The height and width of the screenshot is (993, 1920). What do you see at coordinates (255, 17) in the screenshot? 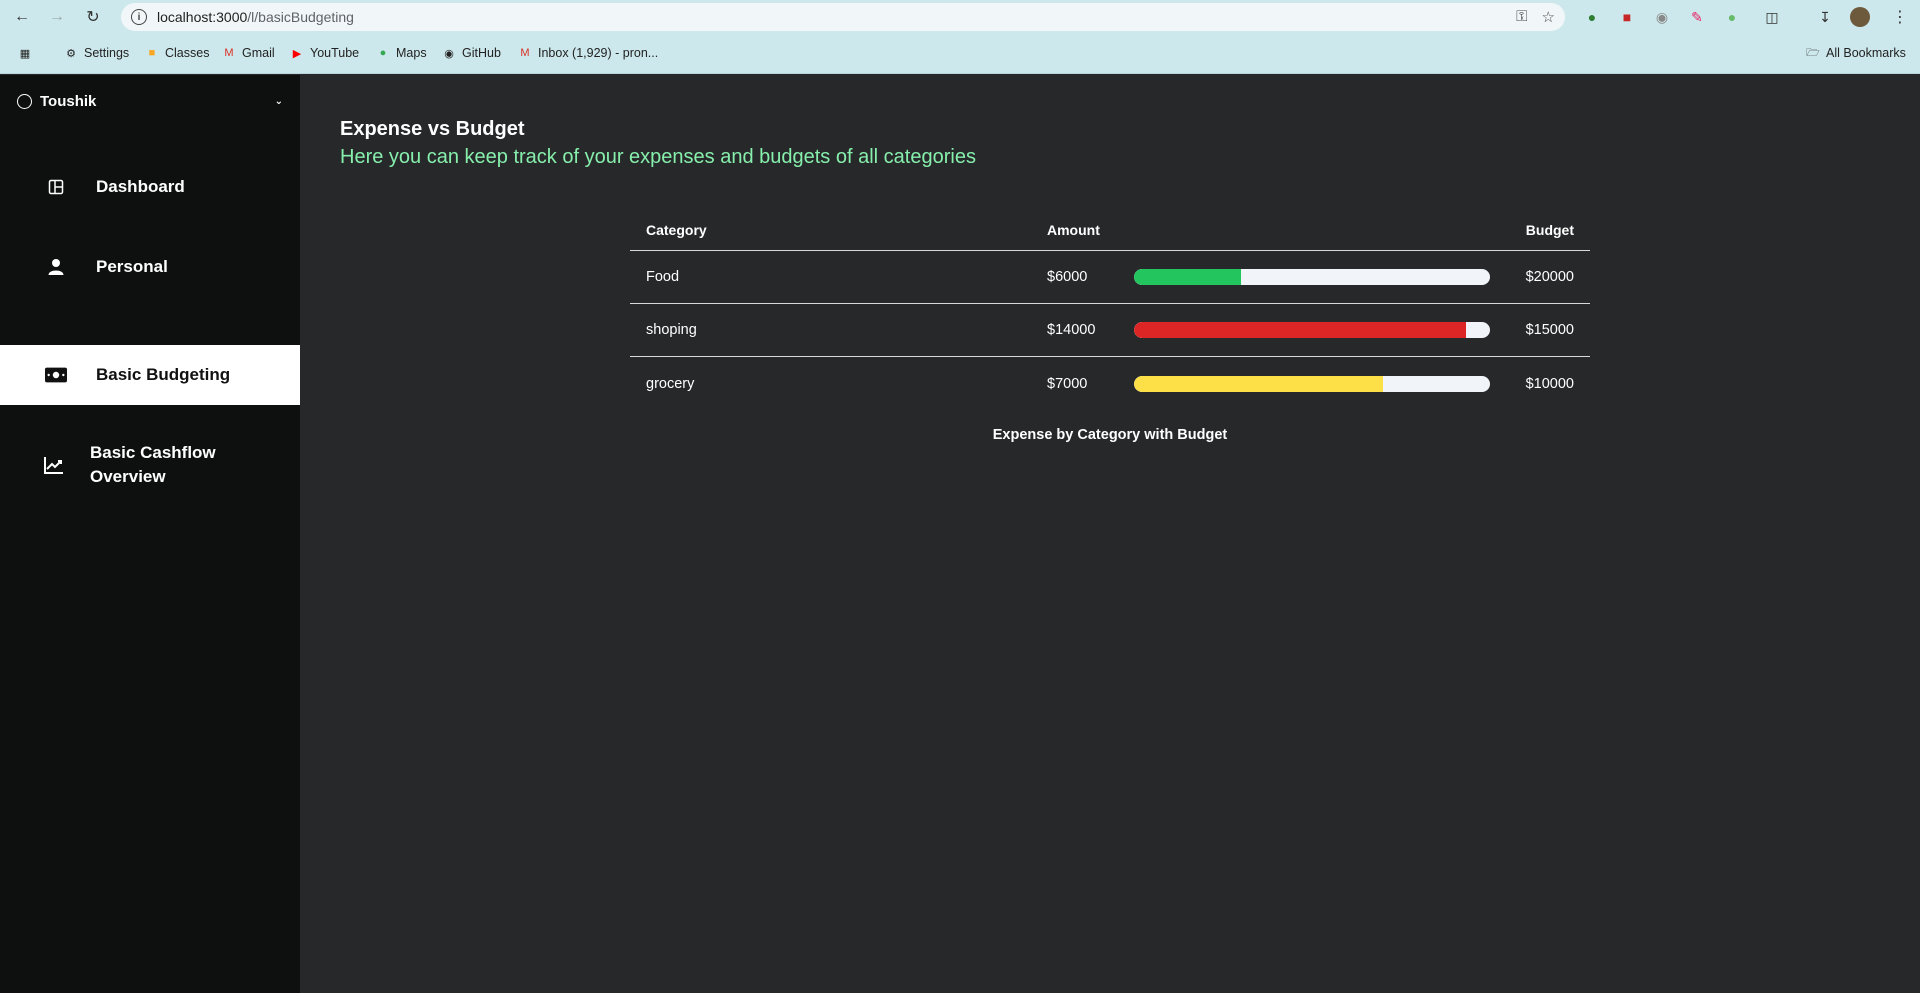
I see `url-text: localhost:3000/l/basicBudgeting` at bounding box center [255, 17].